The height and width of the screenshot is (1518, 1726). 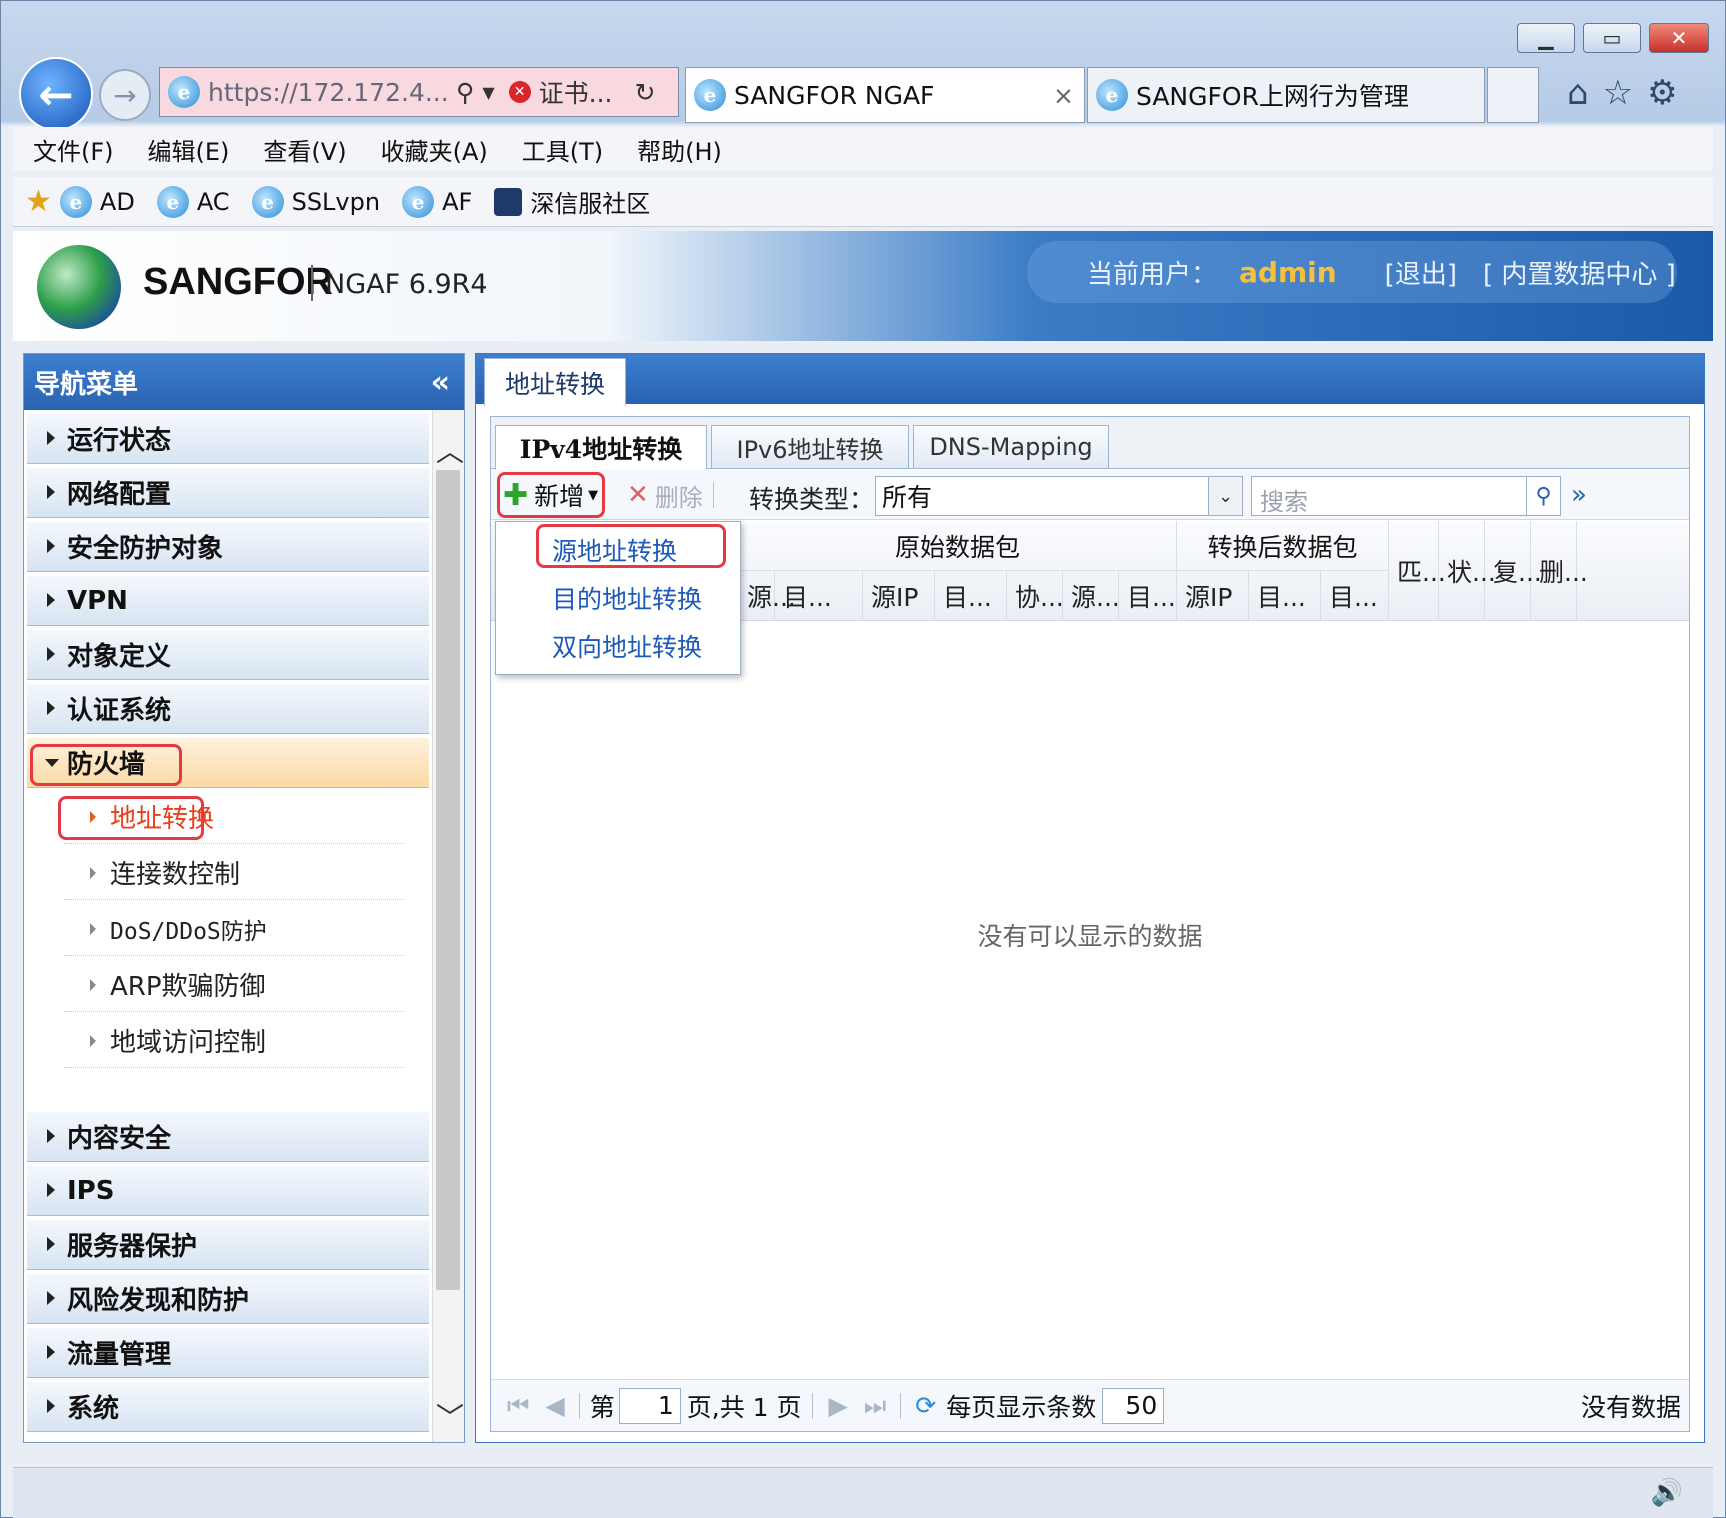 I want to click on refresh-icon: ↻, so click(x=644, y=92).